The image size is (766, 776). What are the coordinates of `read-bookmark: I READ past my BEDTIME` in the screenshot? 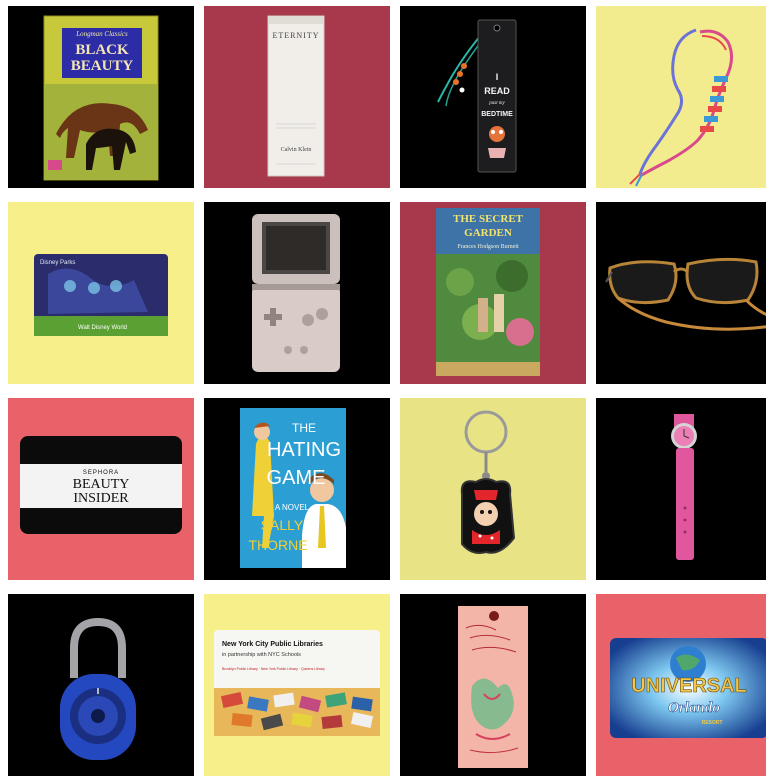 It's located at (477, 96).